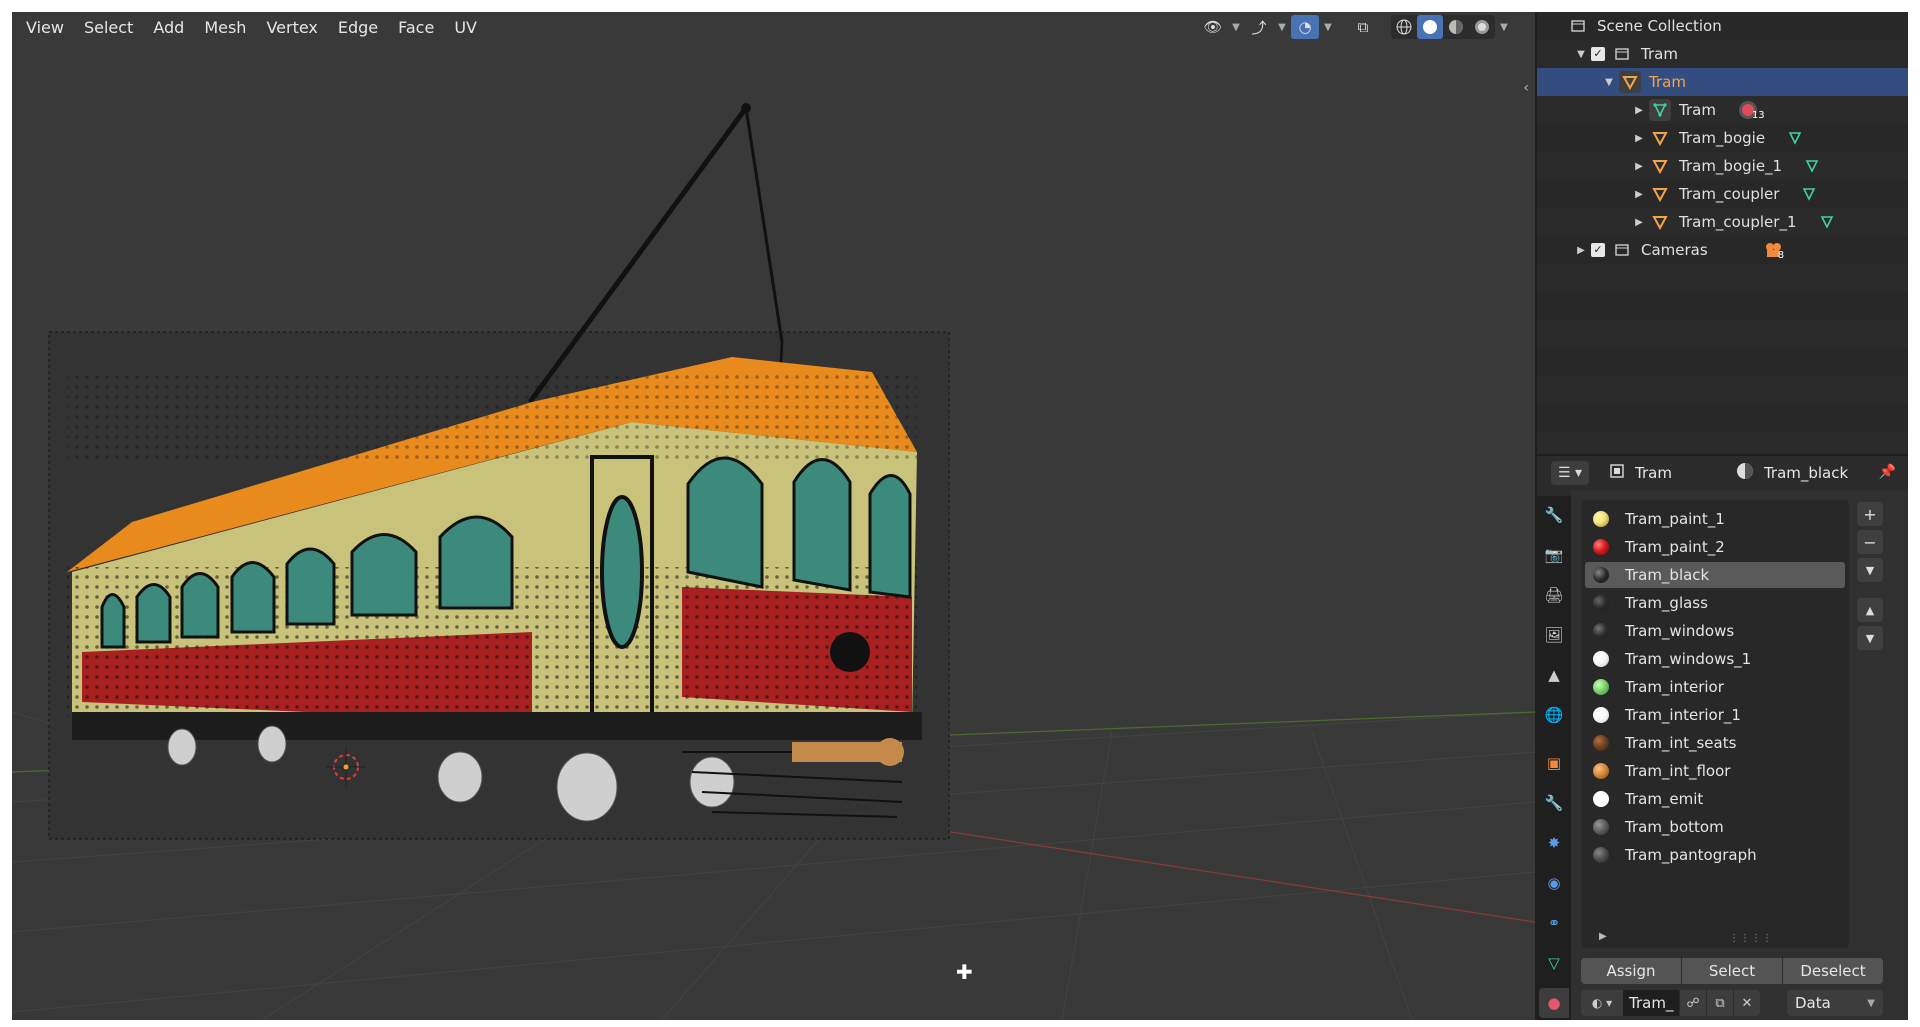  Describe the element at coordinates (1715, 687) in the screenshot. I see `list-item: Tram_interior` at that location.